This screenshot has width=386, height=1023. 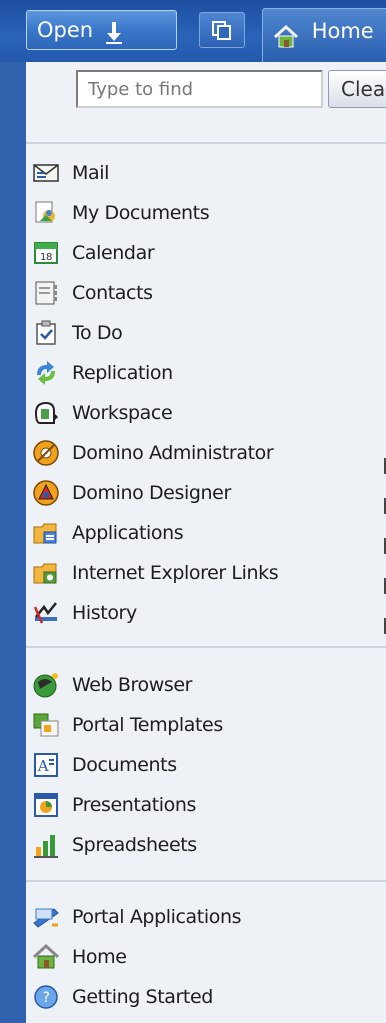 I want to click on spreadsheets-icon, so click(x=46, y=846).